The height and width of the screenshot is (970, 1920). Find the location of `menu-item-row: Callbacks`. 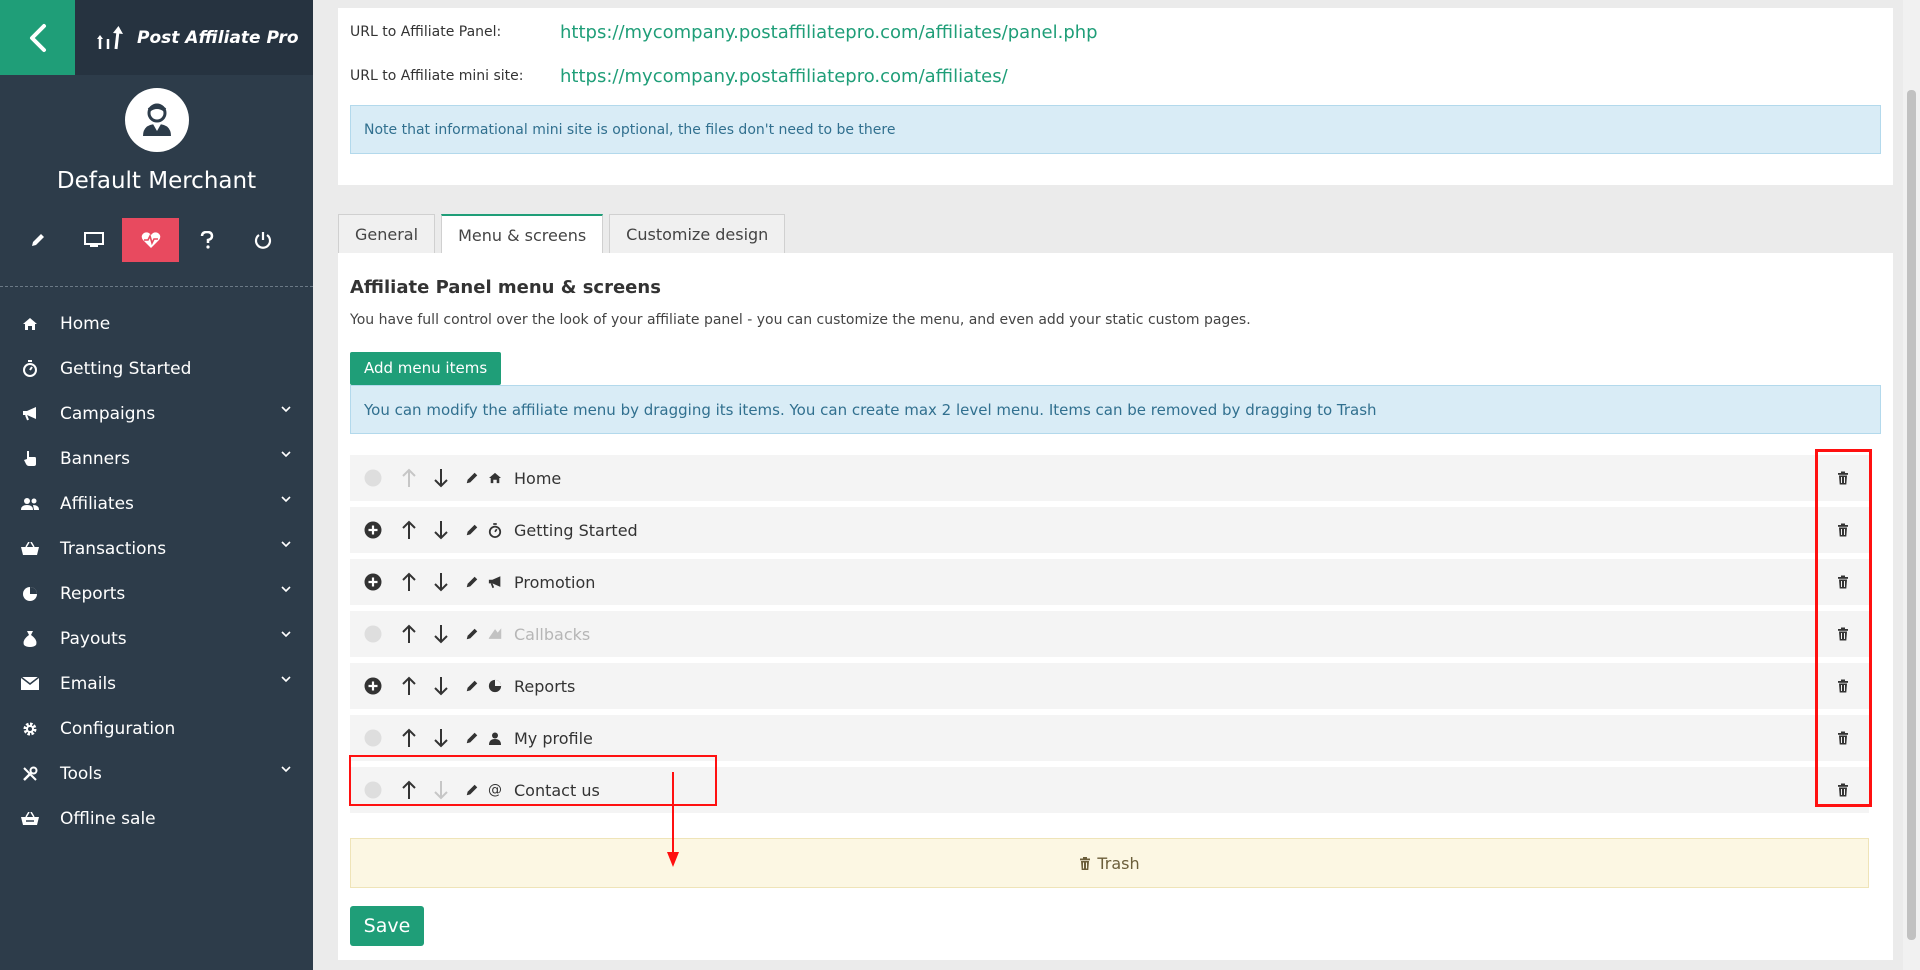

menu-item-row: Callbacks is located at coordinates (1109, 634).